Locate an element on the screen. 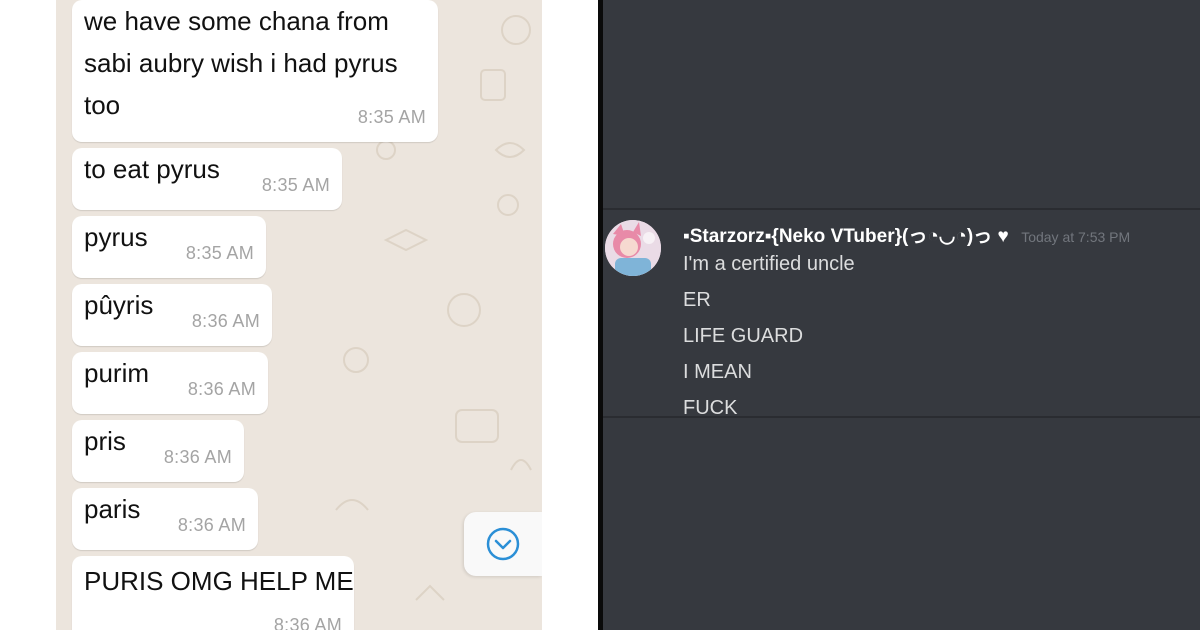 This screenshot has height=630, width=1200. chat-message: I'm a certified uncle is located at coordinates (769, 264).